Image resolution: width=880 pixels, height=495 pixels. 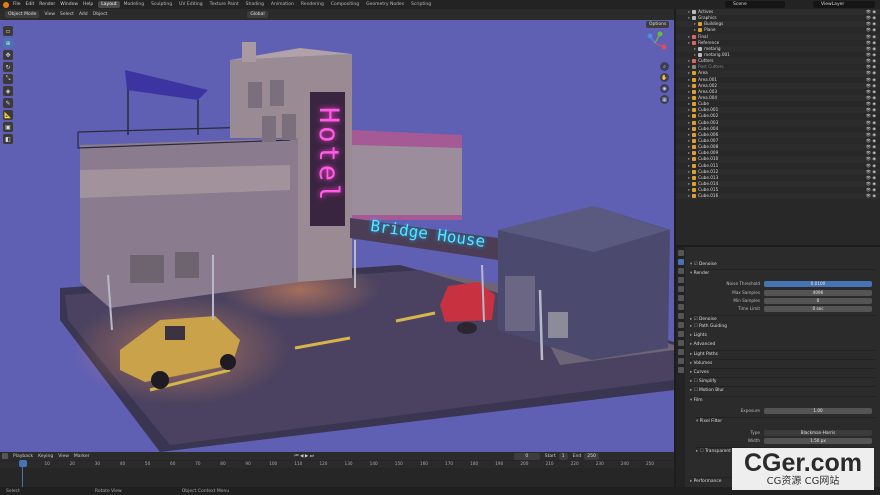 What do you see at coordinates (385, 4) in the screenshot?
I see `tab-geometry-nodes: Geometry Nodes` at bounding box center [385, 4].